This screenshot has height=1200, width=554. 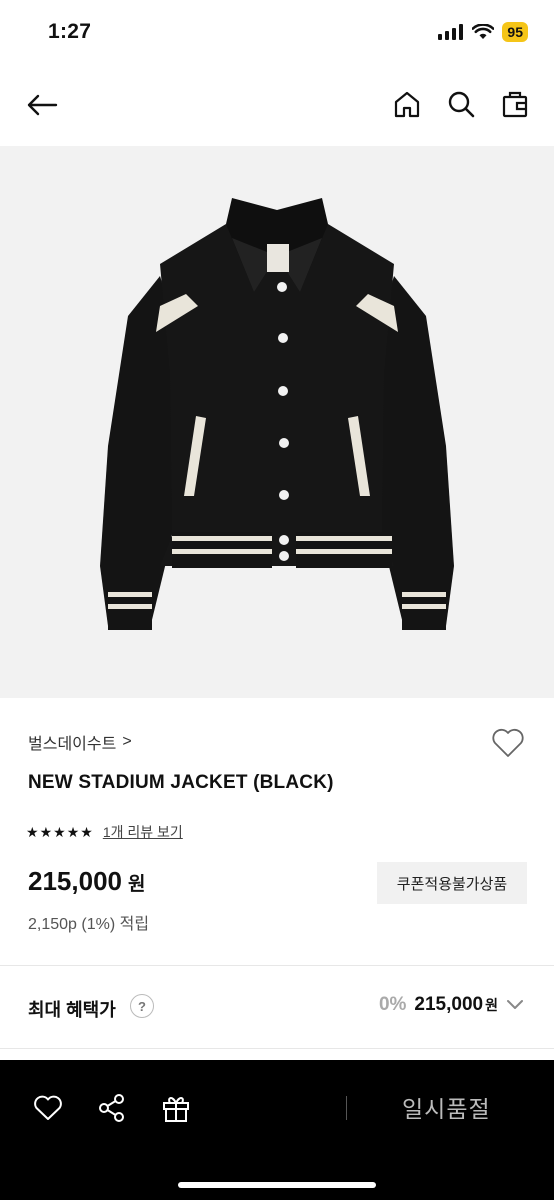 What do you see at coordinates (491, 1005) in the screenshot?
I see `benefit-unit: 원` at bounding box center [491, 1005].